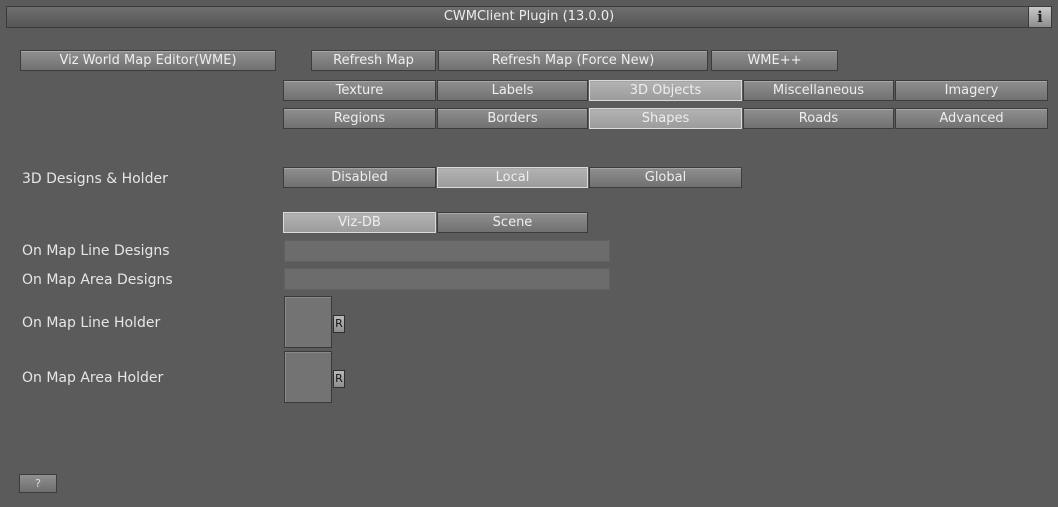 The width and height of the screenshot is (1058, 507). Describe the element at coordinates (359, 222) in the screenshot. I see `source-vizdb-button: Viz-DB` at that location.